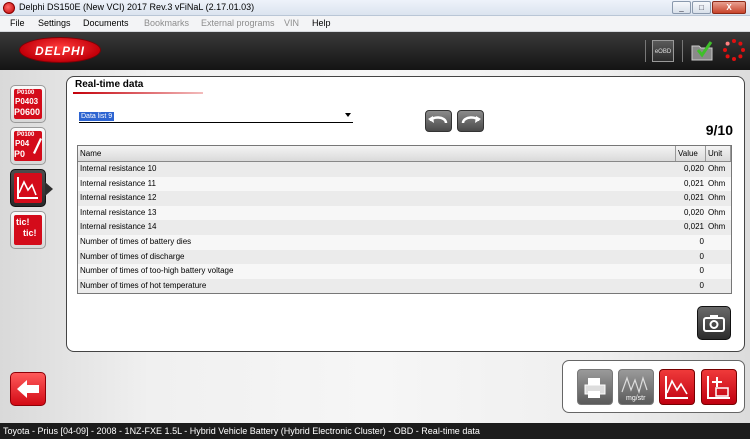  I want to click on data-list-dropdown: Data list 9, so click(216, 117).